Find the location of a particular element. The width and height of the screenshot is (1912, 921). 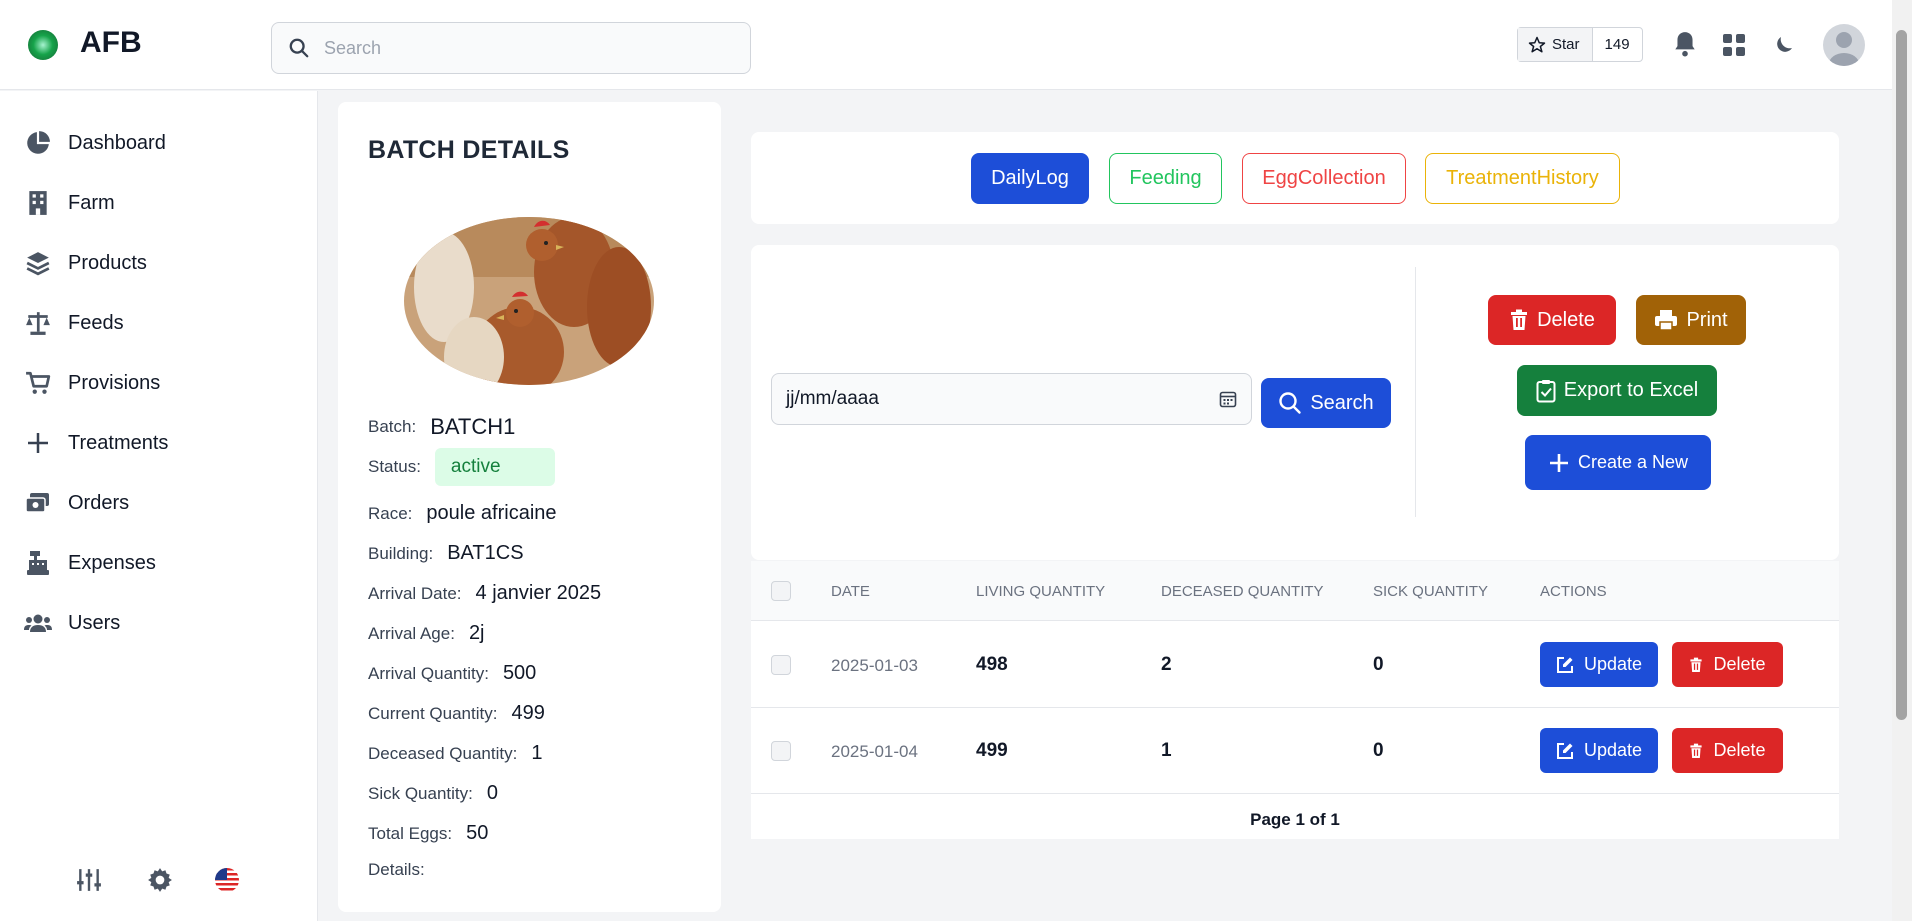

race-label: Race: is located at coordinates (390, 513).